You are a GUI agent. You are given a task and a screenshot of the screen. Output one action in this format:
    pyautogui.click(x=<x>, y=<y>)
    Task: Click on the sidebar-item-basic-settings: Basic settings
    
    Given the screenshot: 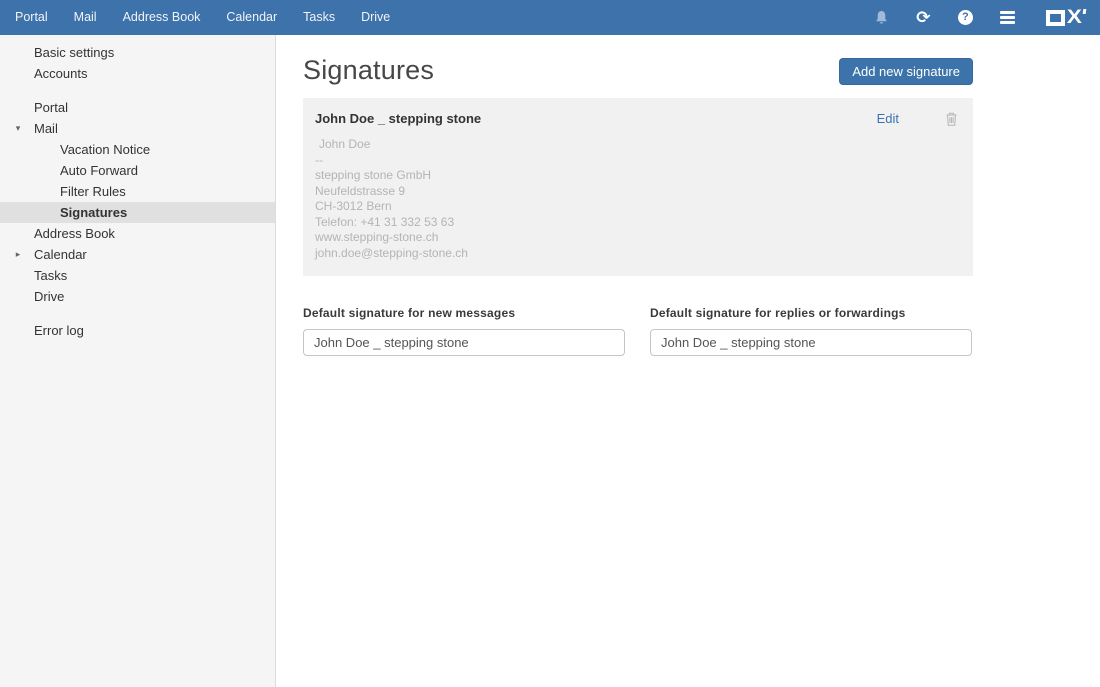 What is the action you would take?
    pyautogui.click(x=137, y=52)
    